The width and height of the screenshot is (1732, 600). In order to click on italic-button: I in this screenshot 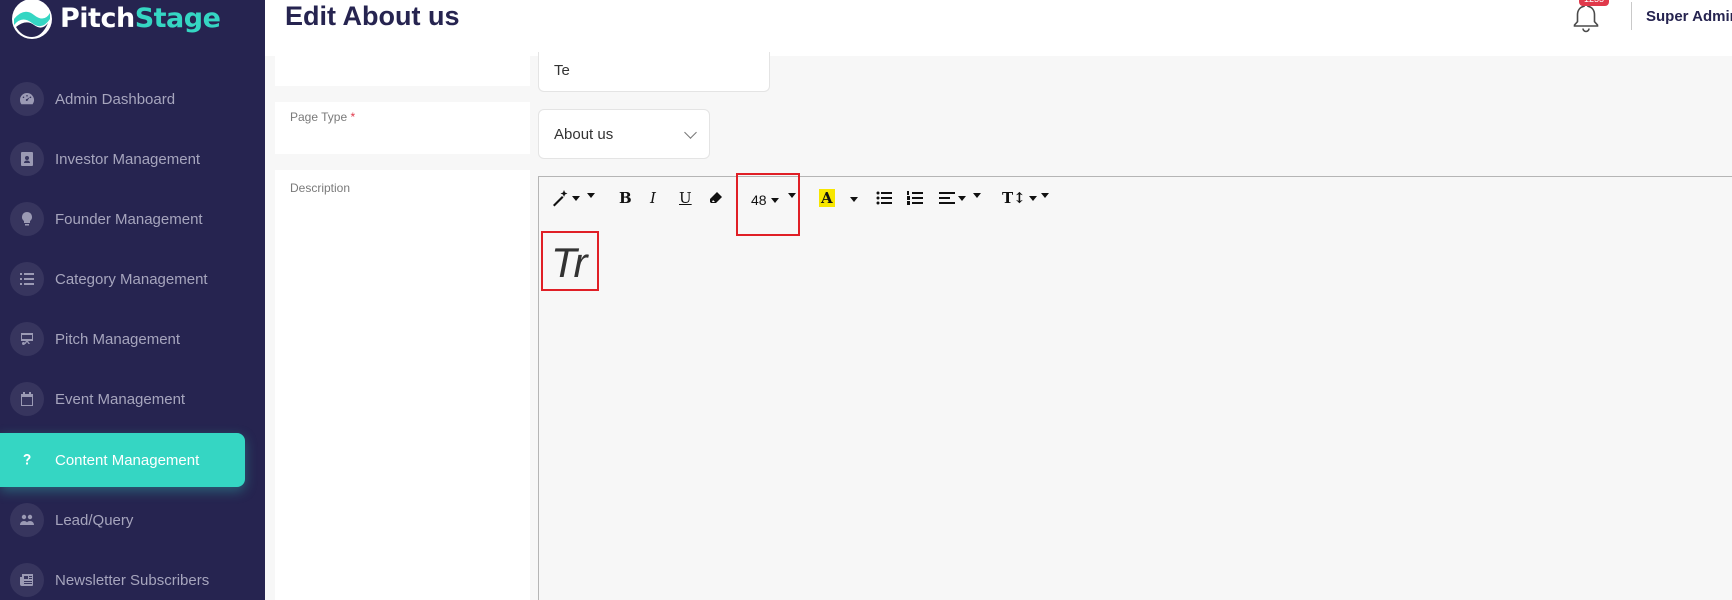, I will do `click(653, 198)`.